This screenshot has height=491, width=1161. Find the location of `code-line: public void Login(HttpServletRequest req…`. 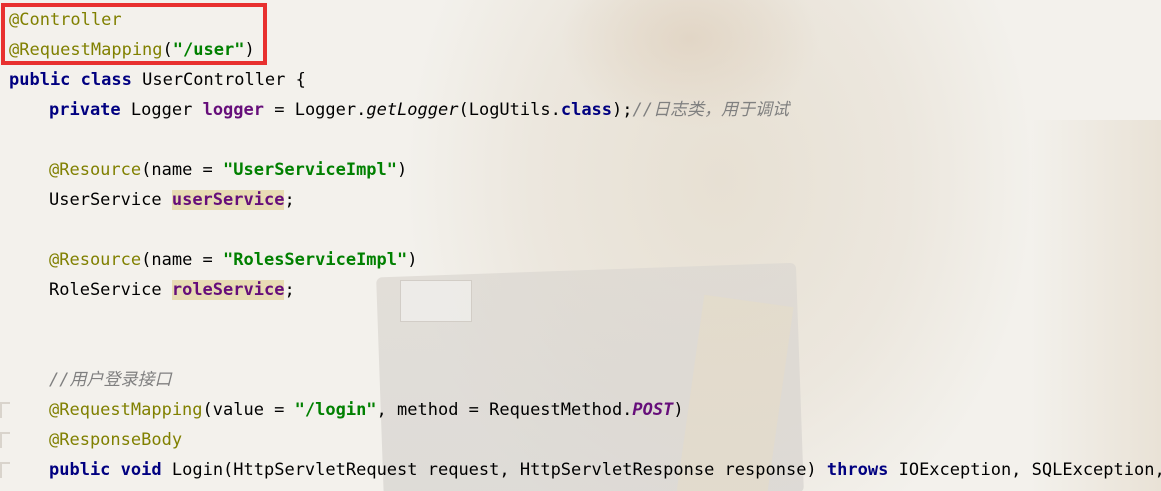

code-line: public void Login(HttpServletRequest req… is located at coordinates (605, 470).